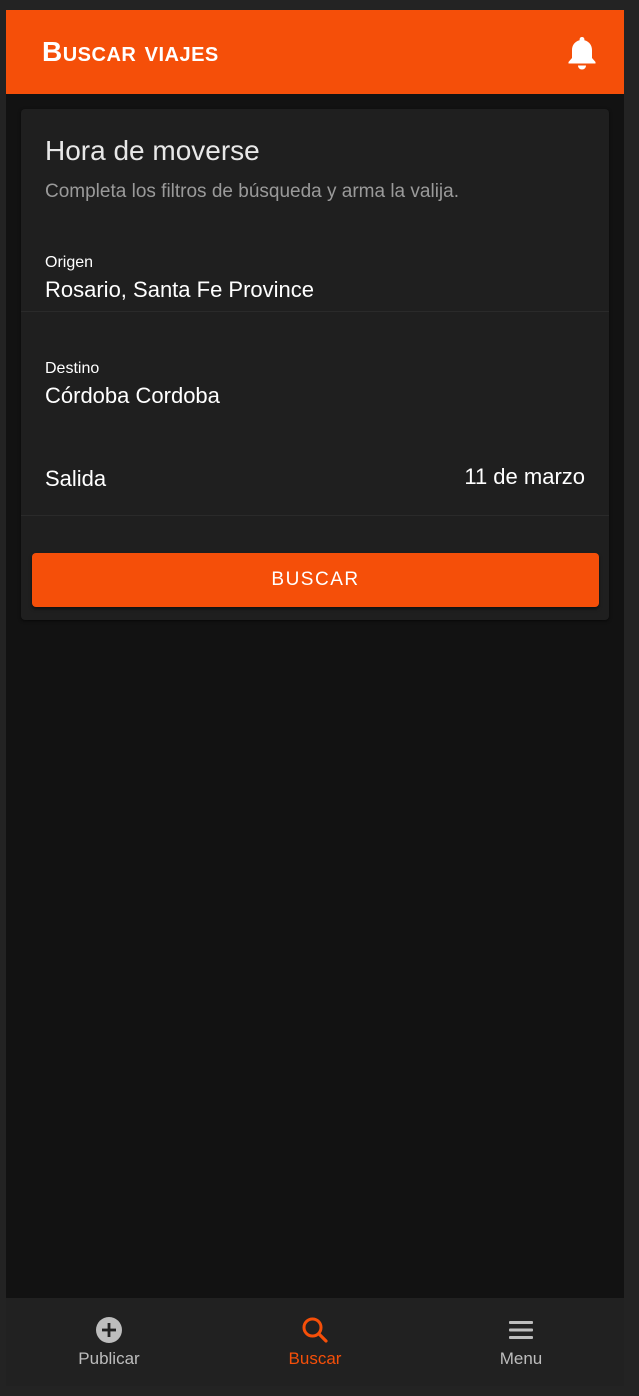 This screenshot has width=639, height=1396. What do you see at coordinates (72, 368) in the screenshot?
I see `destination-label: Destino` at bounding box center [72, 368].